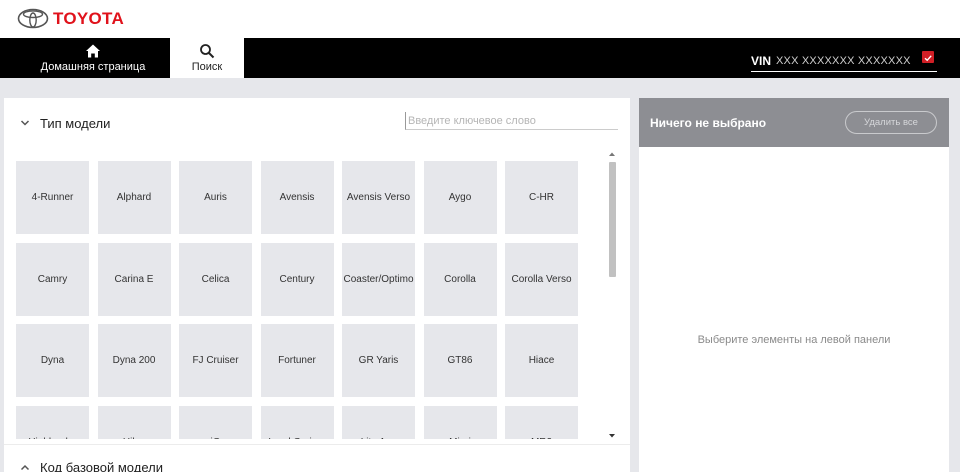  Describe the element at coordinates (794, 122) in the screenshot. I see `selection-header: Ничего не выбрано Удалить все` at that location.